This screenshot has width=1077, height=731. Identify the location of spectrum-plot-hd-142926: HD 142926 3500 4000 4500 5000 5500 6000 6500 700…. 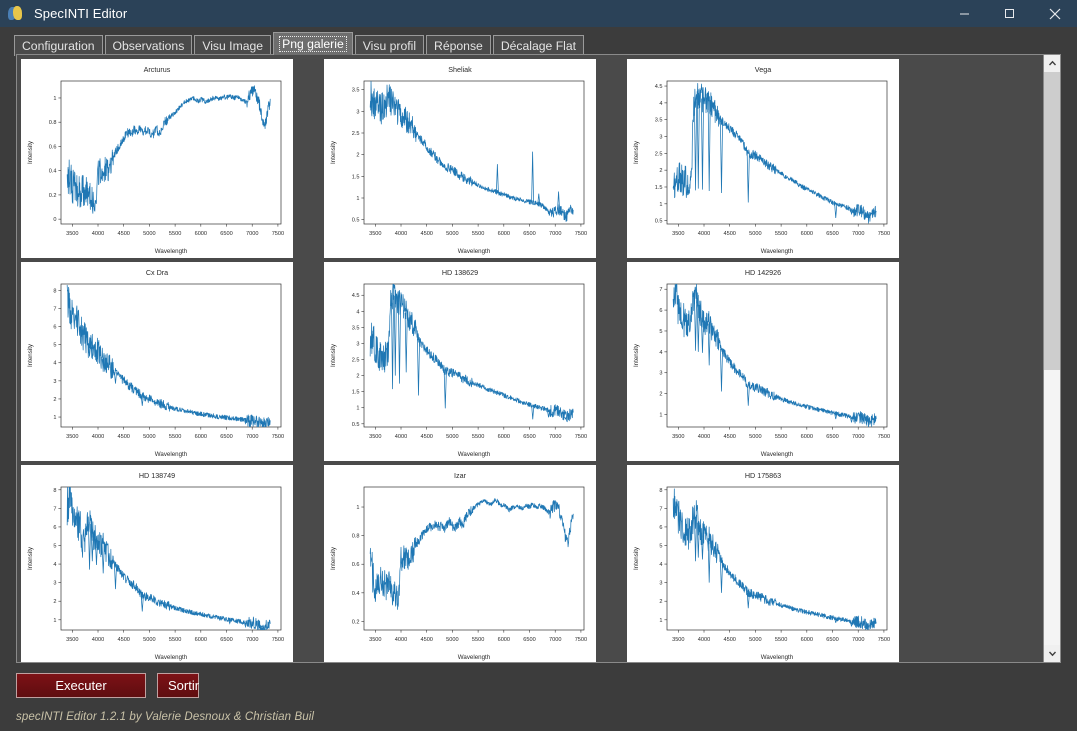
(763, 361).